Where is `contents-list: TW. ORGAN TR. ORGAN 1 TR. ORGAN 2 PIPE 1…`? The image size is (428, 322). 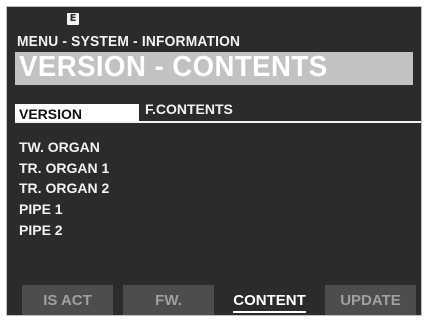
contents-list: TW. ORGAN TR. ORGAN 1 TR. ORGAN 2 PIPE 1… is located at coordinates (64, 188).